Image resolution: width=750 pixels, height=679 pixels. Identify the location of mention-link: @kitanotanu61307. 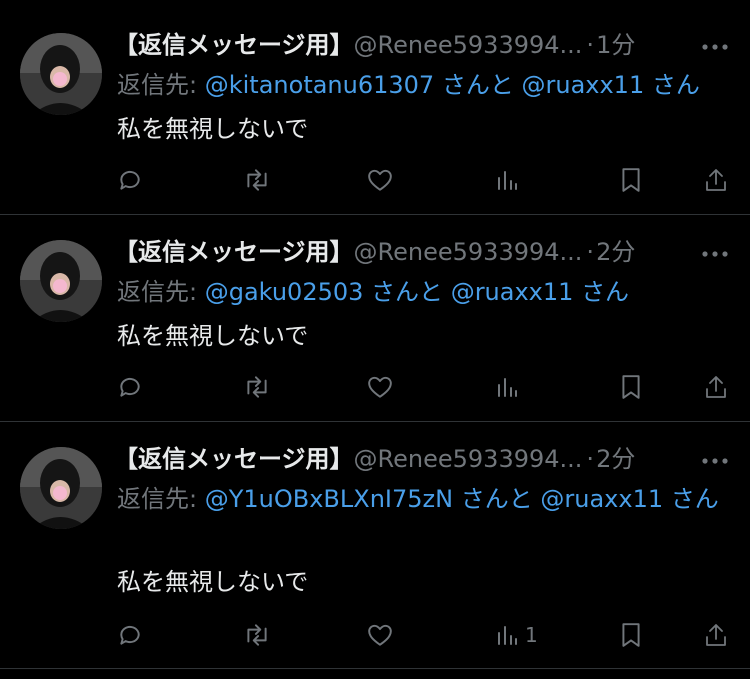
(319, 85).